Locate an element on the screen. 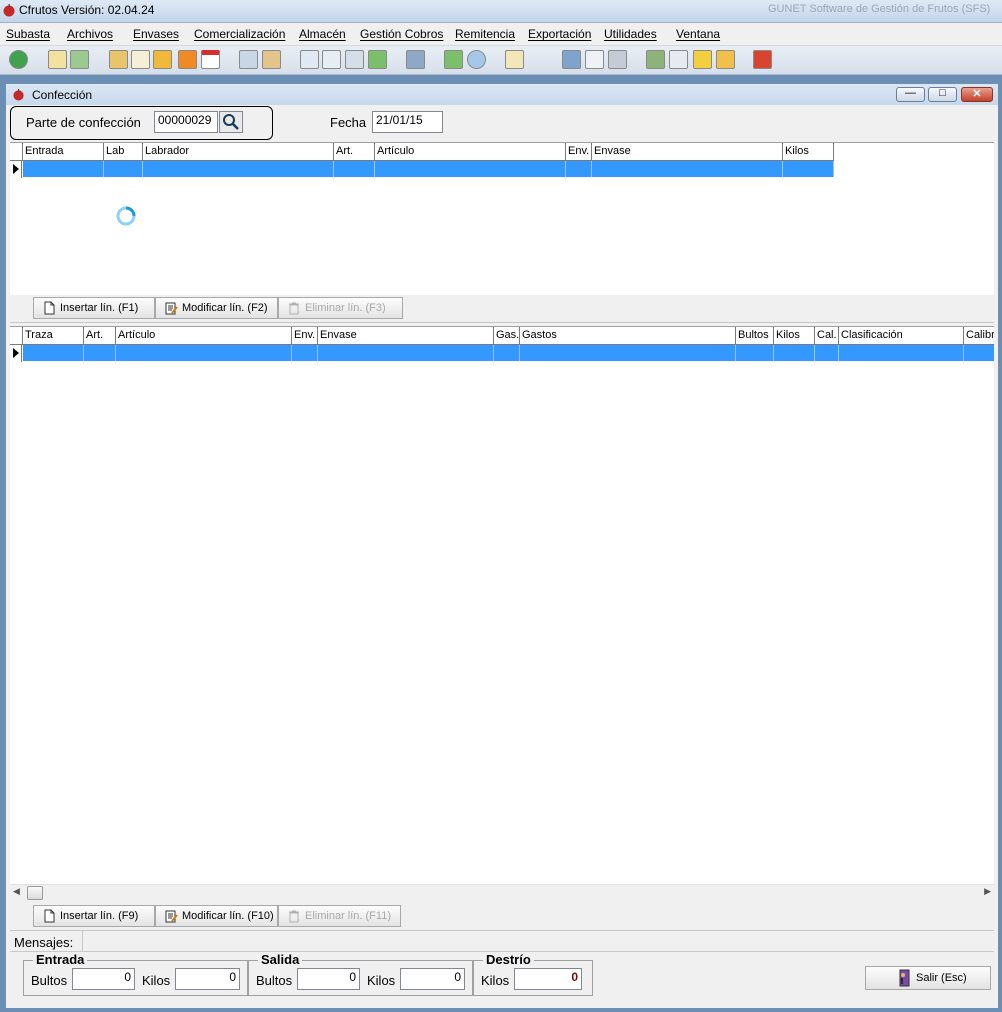 This screenshot has height=1012, width=1002. close-button: ✕ is located at coordinates (977, 94).